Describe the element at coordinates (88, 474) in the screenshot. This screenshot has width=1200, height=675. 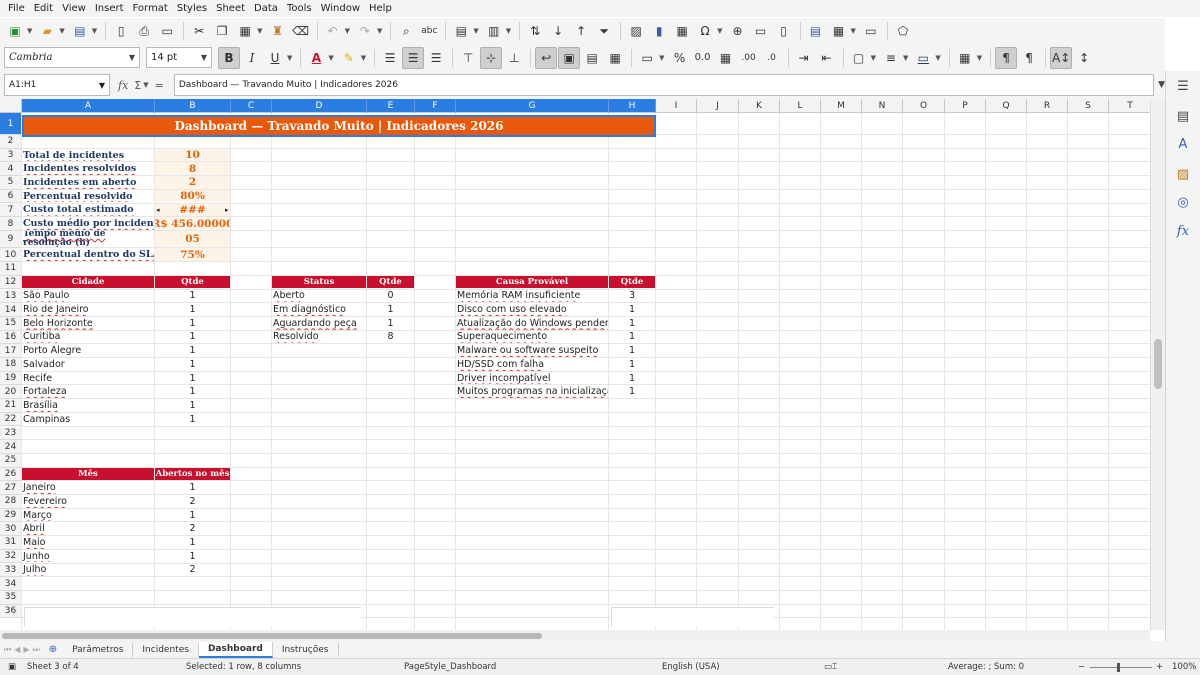
I see `table-header: Mês` at that location.